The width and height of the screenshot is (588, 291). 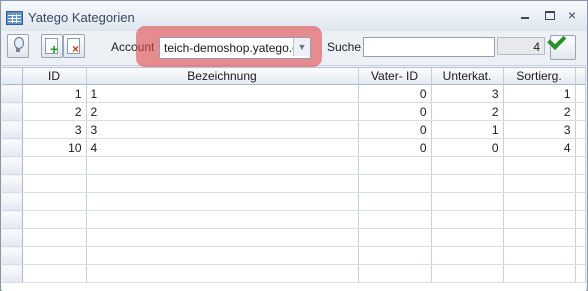 What do you see at coordinates (222, 111) in the screenshot?
I see `cell-bezeichnung: 2` at bounding box center [222, 111].